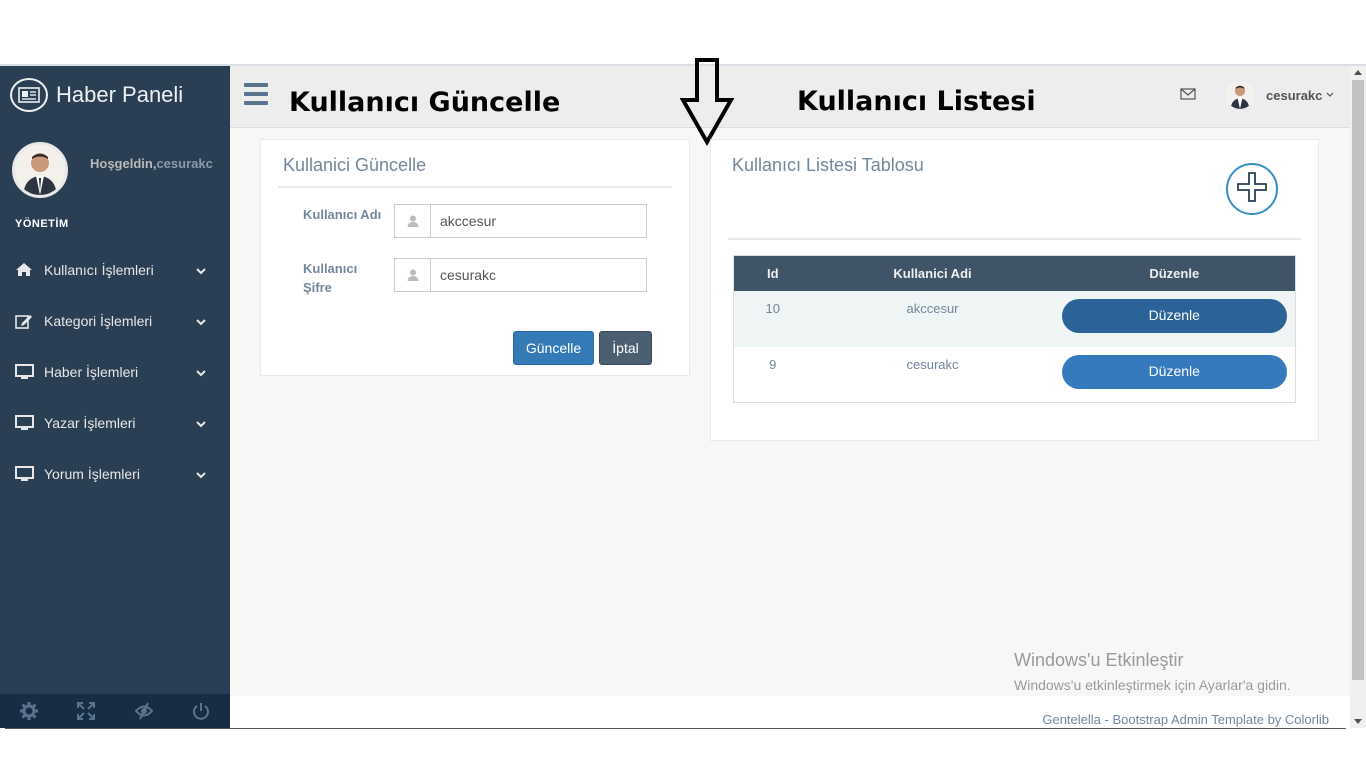  What do you see at coordinates (342, 214) in the screenshot?
I see `username-label: Kullanıcı Adı` at bounding box center [342, 214].